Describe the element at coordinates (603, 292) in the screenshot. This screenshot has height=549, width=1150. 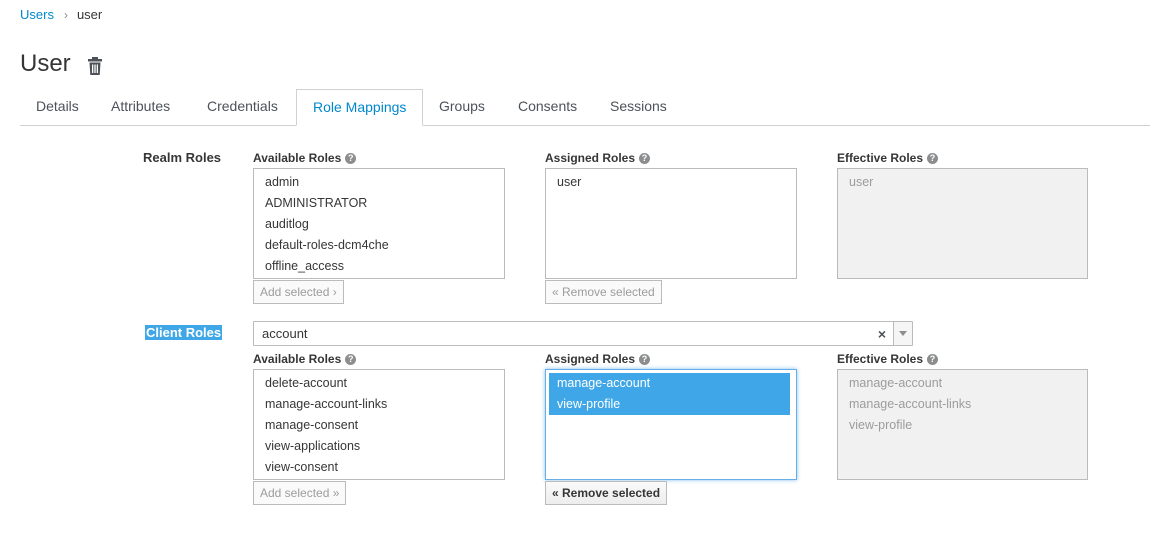
I see `realm-remove-selected-button: « Remove selected` at that location.